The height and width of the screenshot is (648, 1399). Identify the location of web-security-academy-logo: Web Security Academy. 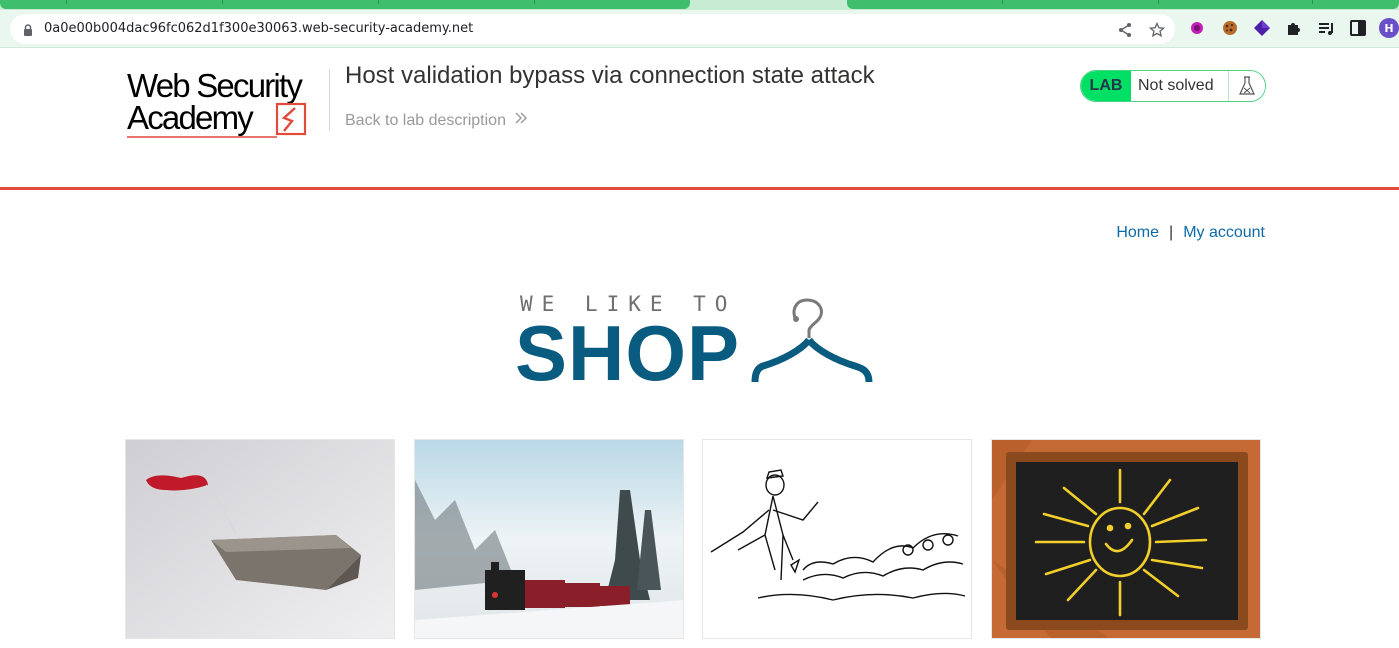
(226, 103).